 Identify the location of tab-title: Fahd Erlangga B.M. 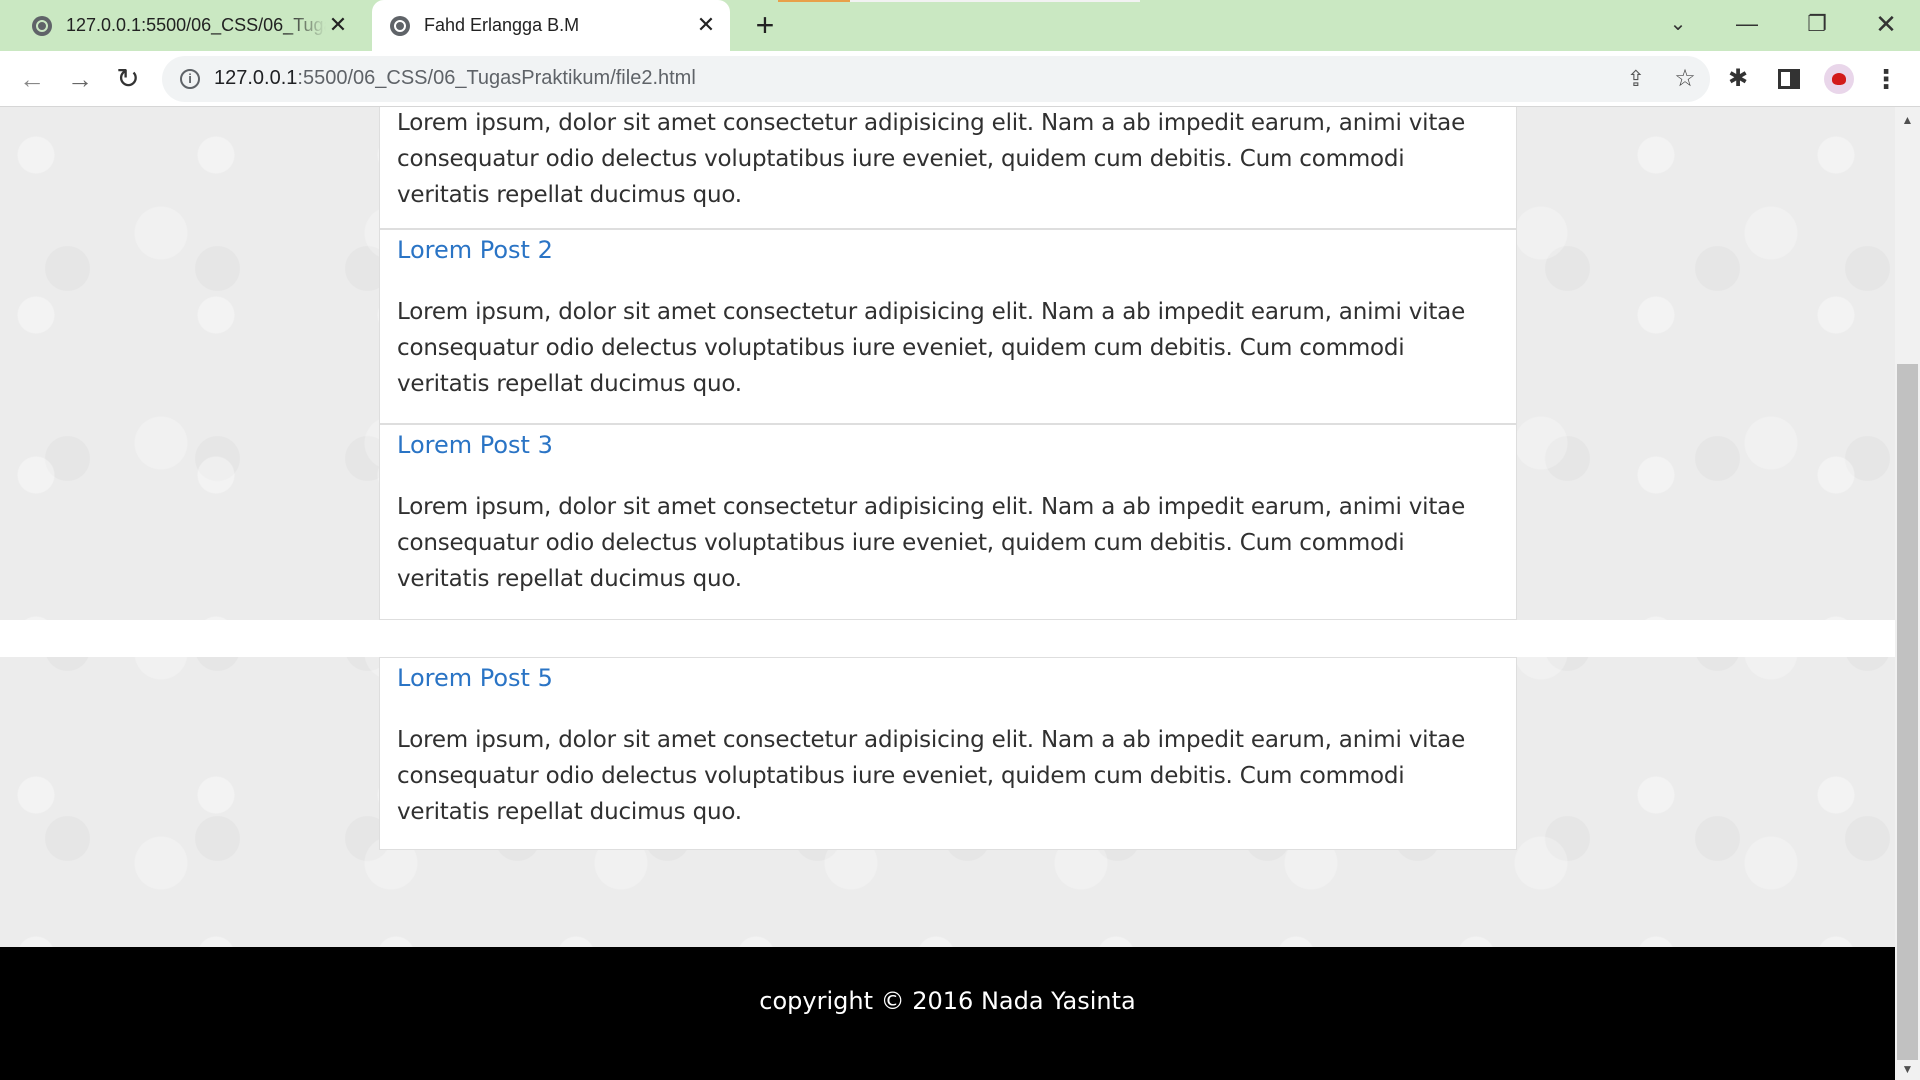
(502, 25).